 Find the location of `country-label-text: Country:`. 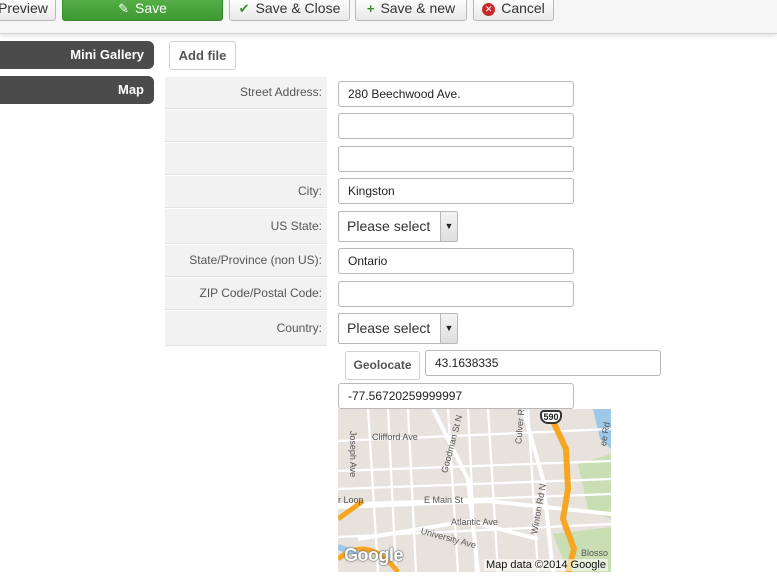

country-label-text: Country: is located at coordinates (299, 328).